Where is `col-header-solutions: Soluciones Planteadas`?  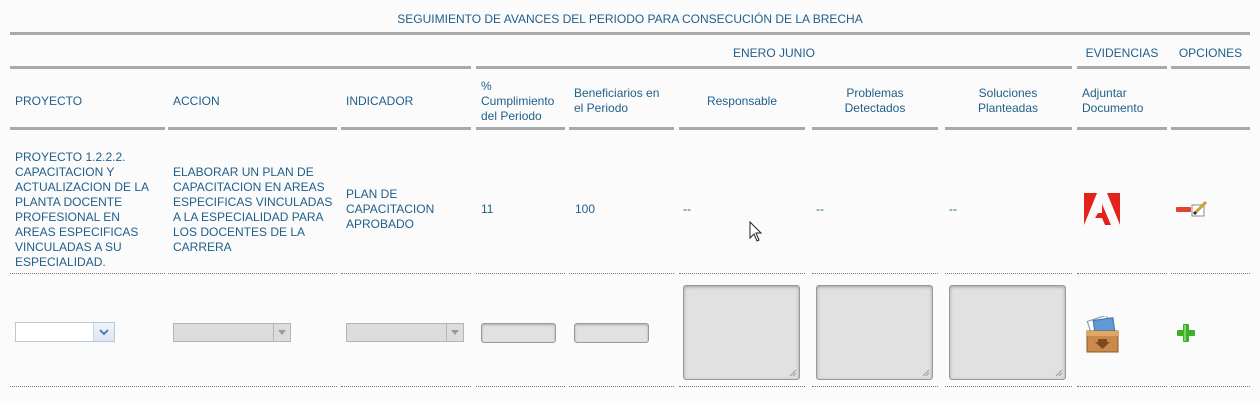
col-header-solutions: Soluciones Planteadas is located at coordinates (1008, 101).